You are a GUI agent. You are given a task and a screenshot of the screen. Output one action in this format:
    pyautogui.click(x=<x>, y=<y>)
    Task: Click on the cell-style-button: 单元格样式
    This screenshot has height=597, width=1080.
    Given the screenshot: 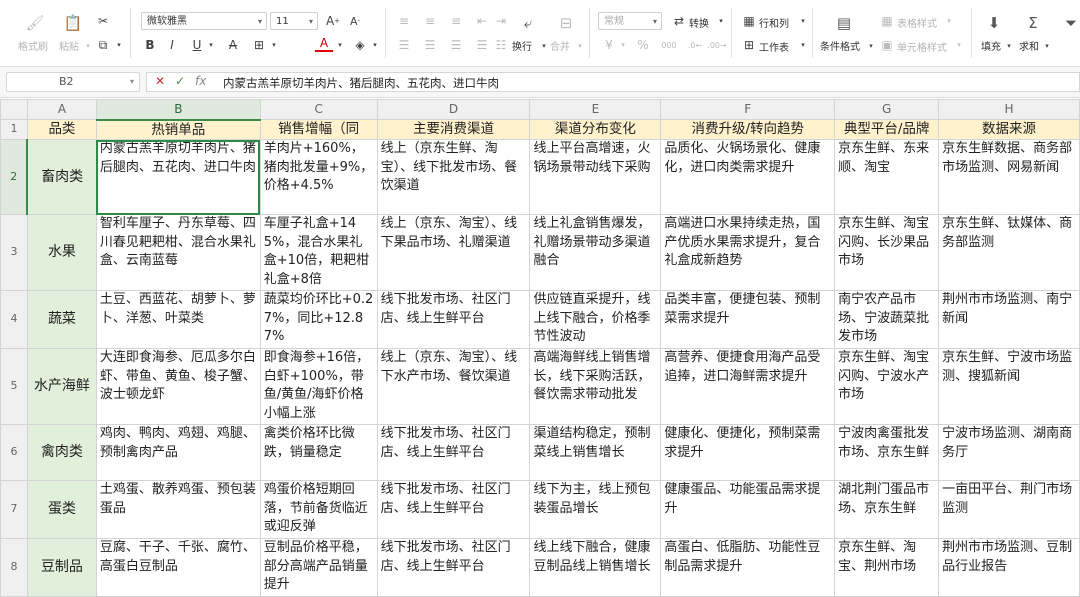 What is the action you would take?
    pyautogui.click(x=922, y=46)
    